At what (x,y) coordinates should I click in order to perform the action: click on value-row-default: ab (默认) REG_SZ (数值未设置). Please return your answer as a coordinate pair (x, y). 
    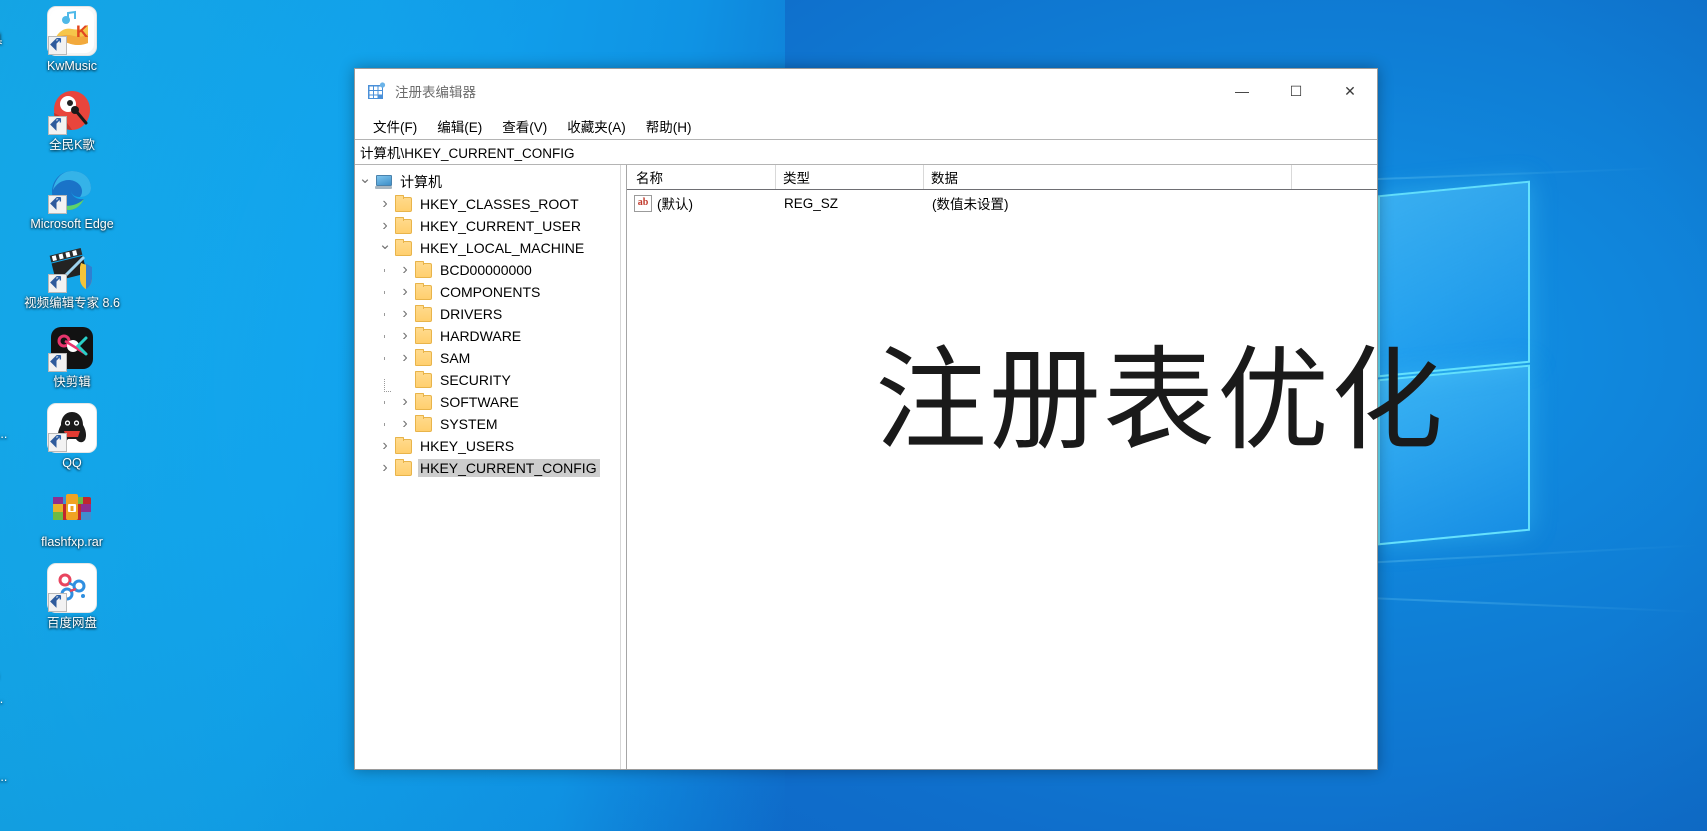
    Looking at the image, I should click on (1002, 203).